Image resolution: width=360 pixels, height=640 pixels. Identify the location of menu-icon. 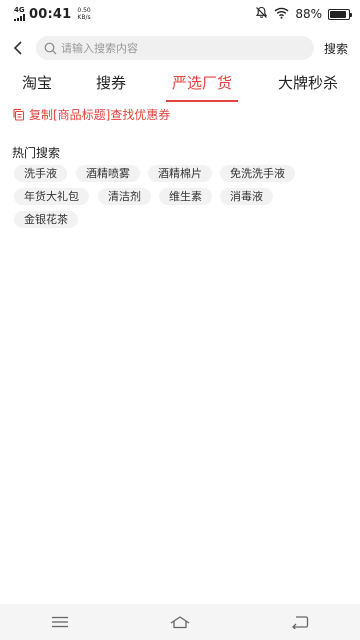
(60, 622).